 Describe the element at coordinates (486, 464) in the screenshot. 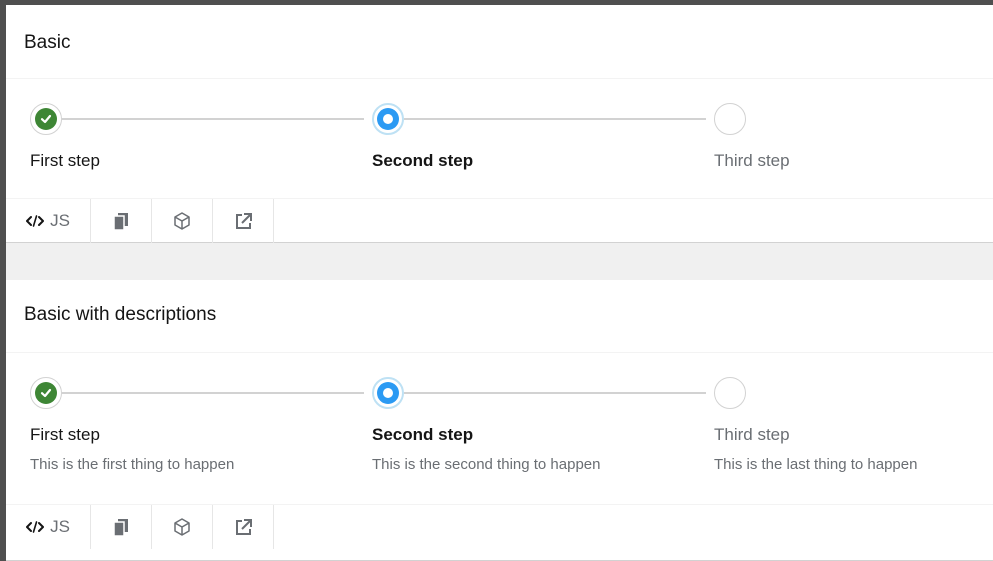

I see `step-description: This is the second thing to happen` at that location.